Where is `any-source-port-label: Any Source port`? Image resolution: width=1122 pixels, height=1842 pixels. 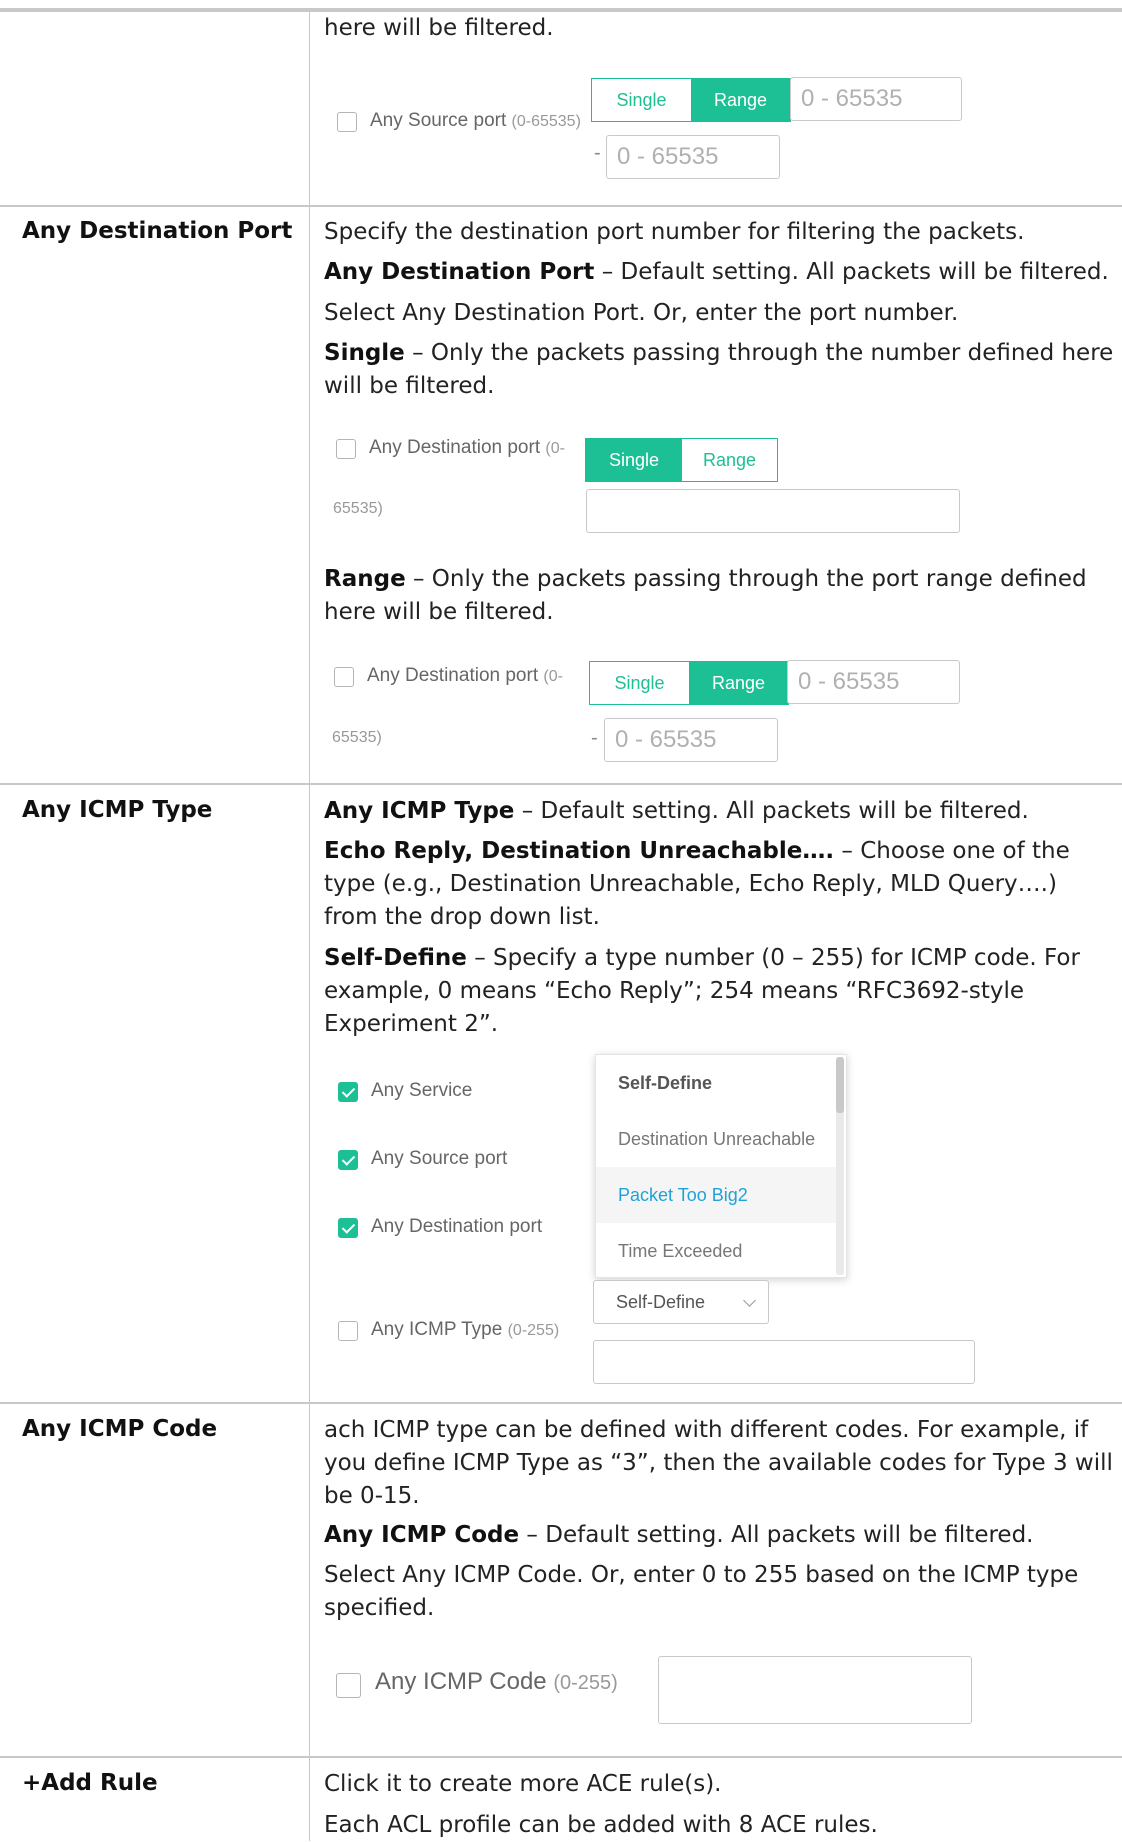
any-source-port-label: Any Source port is located at coordinates (439, 1158).